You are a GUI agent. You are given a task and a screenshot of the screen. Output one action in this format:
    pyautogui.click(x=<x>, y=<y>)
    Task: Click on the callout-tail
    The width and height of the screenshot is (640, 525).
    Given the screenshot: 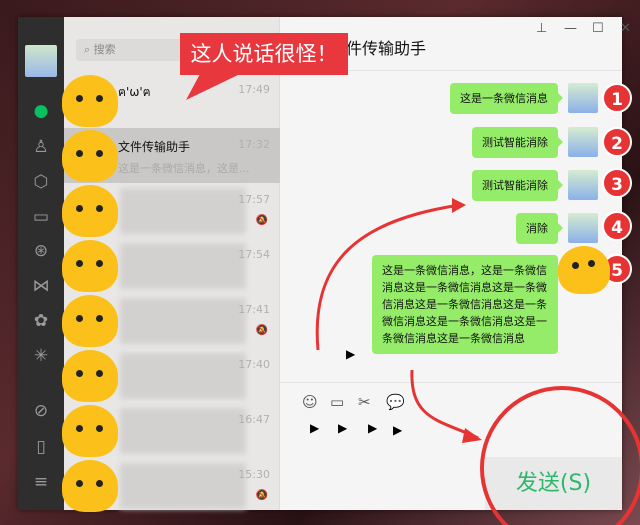 What is the action you would take?
    pyautogui.click(x=213, y=87)
    